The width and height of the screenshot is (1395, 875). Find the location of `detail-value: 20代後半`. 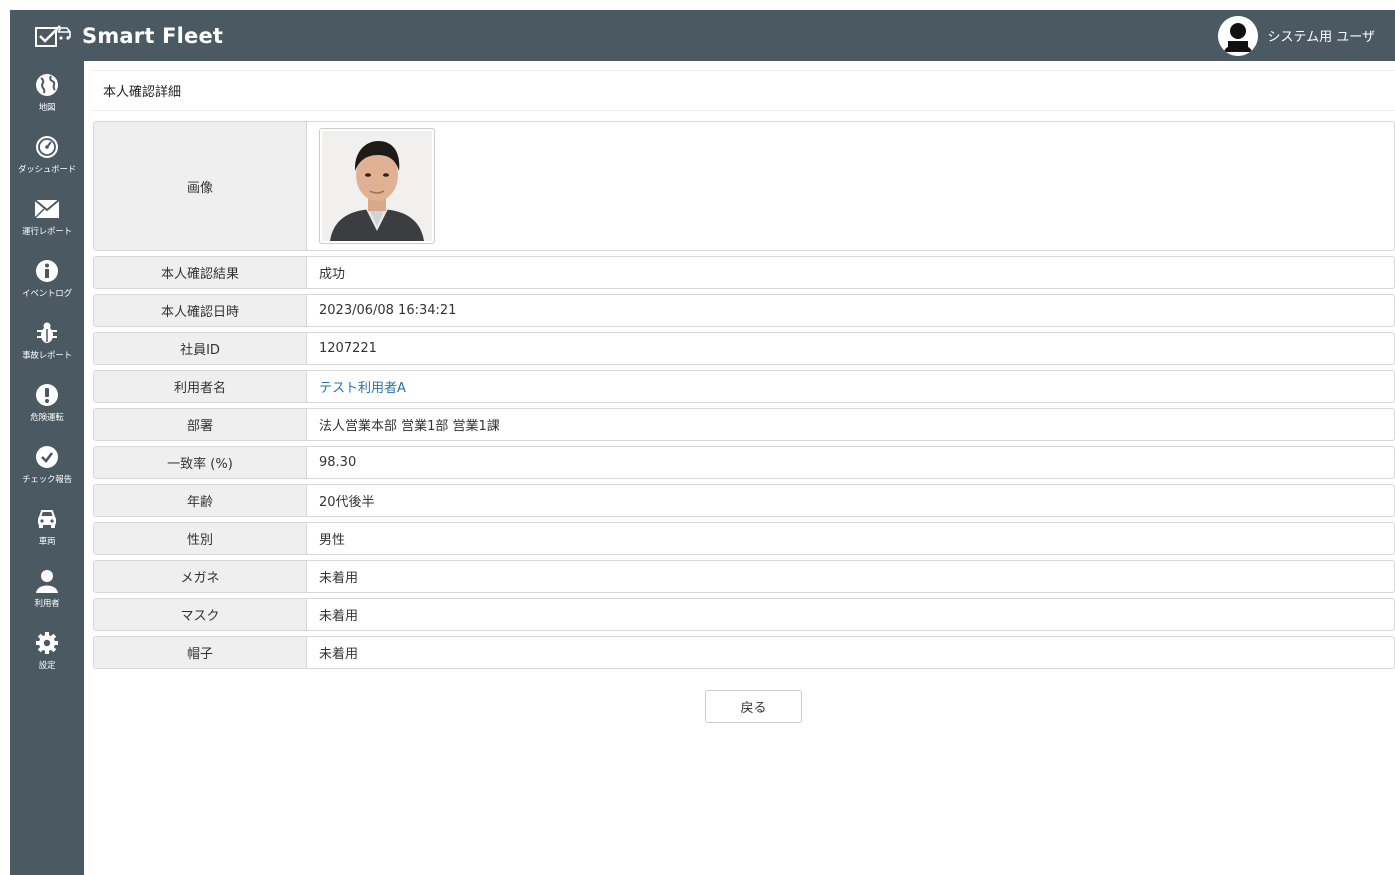

detail-value: 20代後半 is located at coordinates (347, 502).